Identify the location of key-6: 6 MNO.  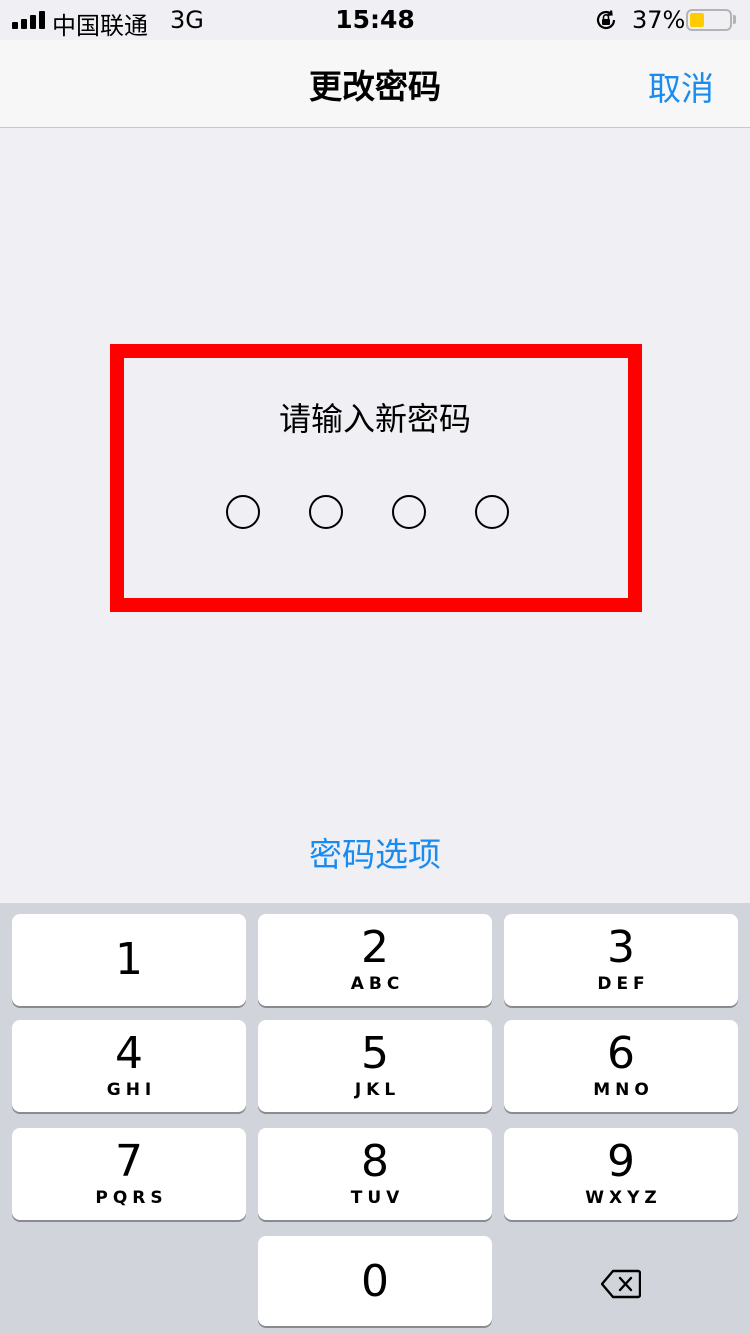
(621, 1066).